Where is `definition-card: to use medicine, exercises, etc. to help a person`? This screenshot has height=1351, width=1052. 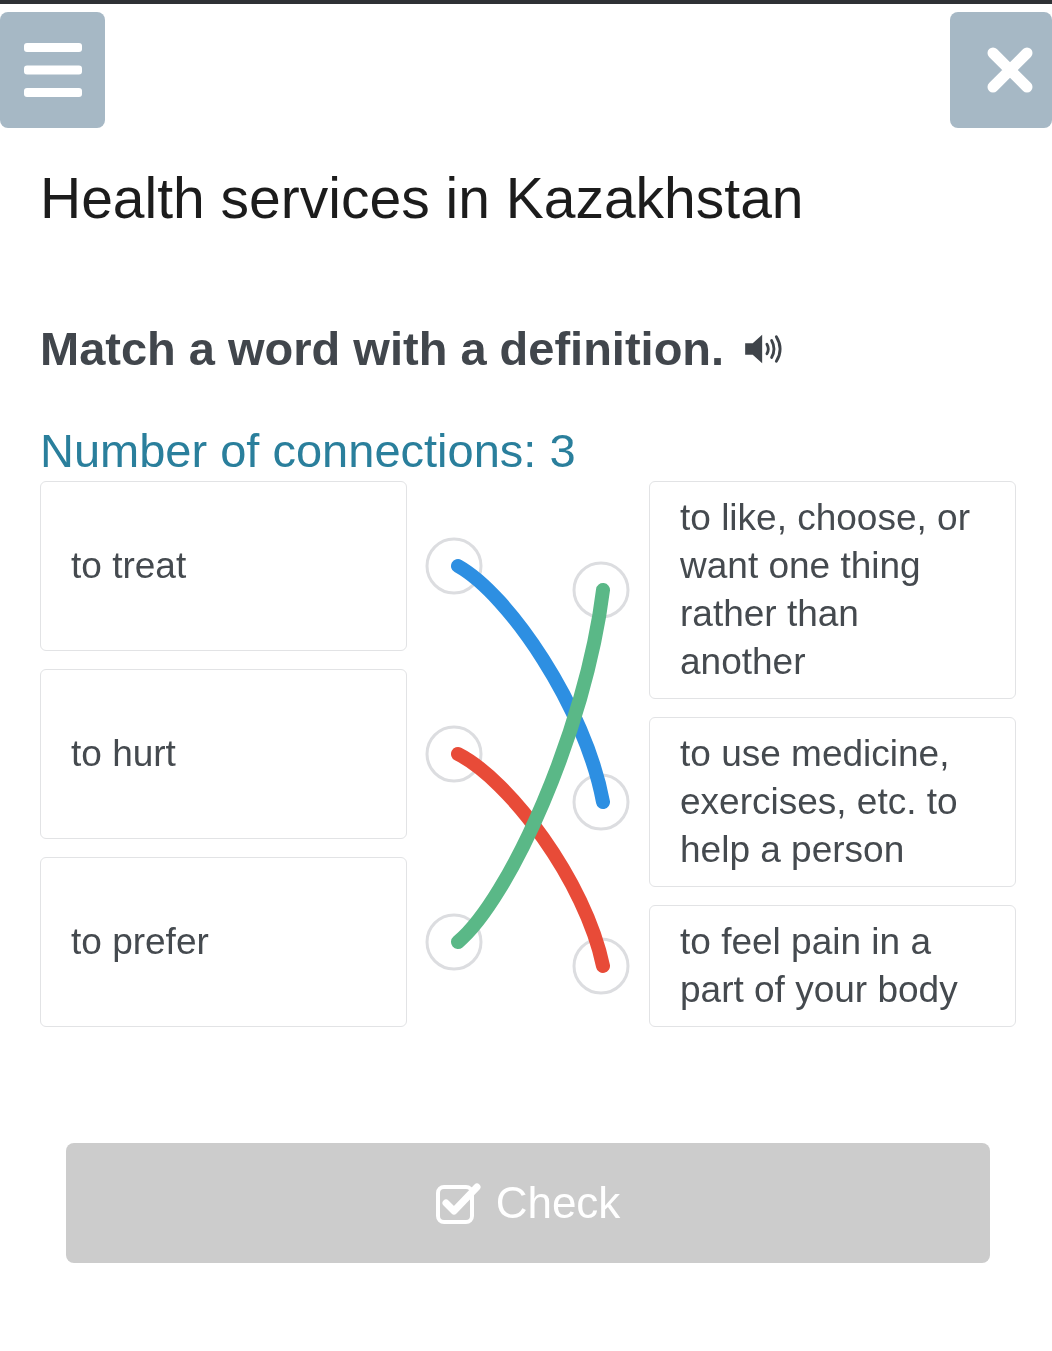
definition-card: to use medicine, exercises, etc. to help a person is located at coordinates (832, 802).